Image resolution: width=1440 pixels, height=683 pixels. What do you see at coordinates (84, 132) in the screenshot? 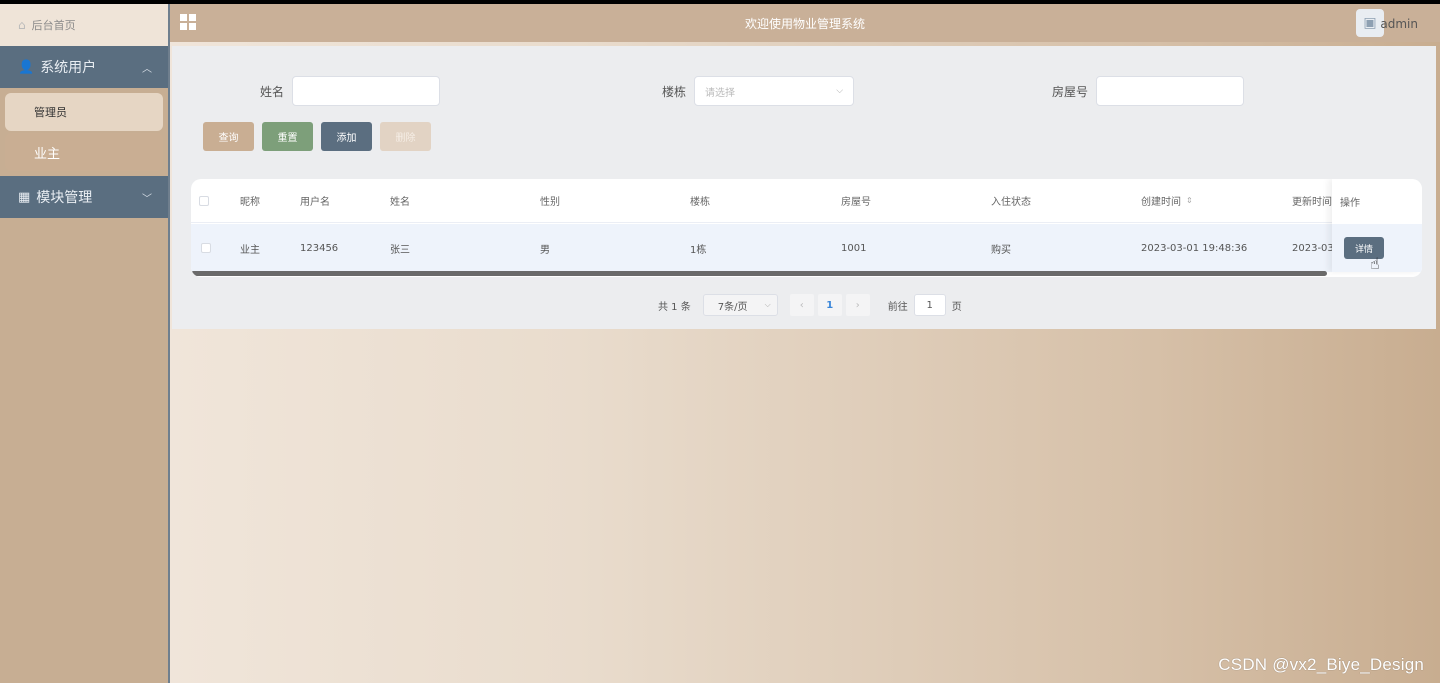
I see `sidebar-submenu: 管理员 业主` at bounding box center [84, 132].